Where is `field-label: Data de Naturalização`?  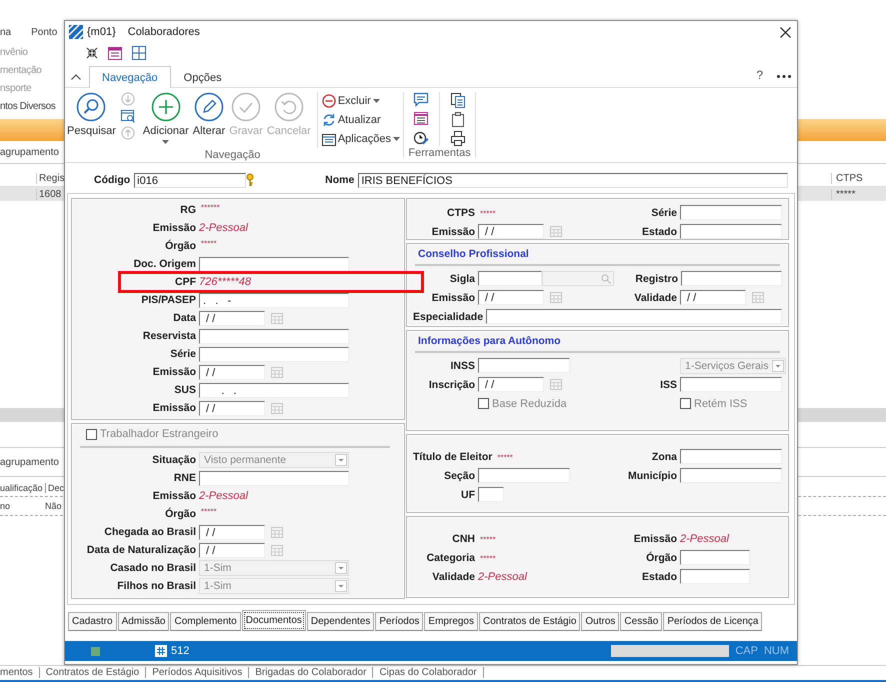 field-label: Data de Naturalização is located at coordinates (141, 550).